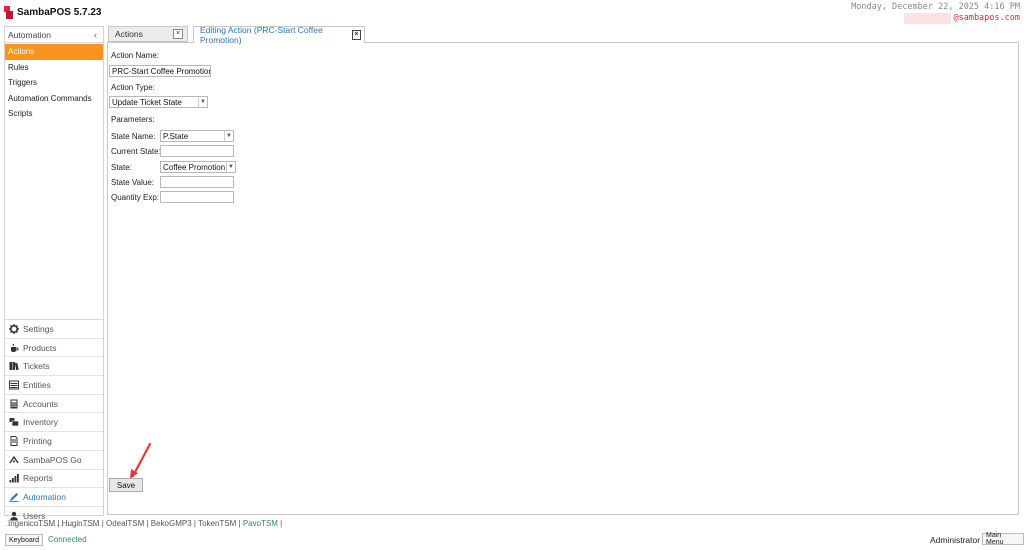  I want to click on user-badge: @sambapos.com, so click(962, 18).